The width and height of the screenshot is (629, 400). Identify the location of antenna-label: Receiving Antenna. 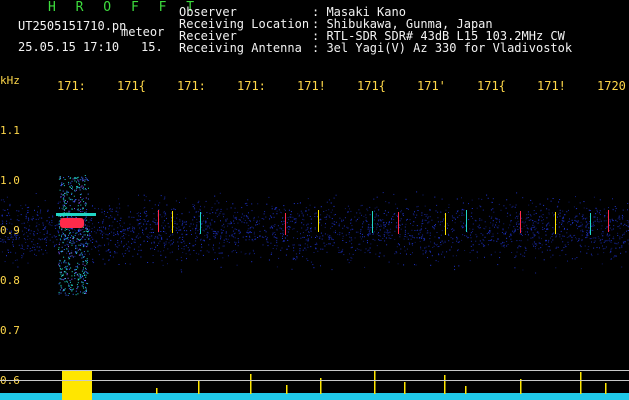
(240, 48).